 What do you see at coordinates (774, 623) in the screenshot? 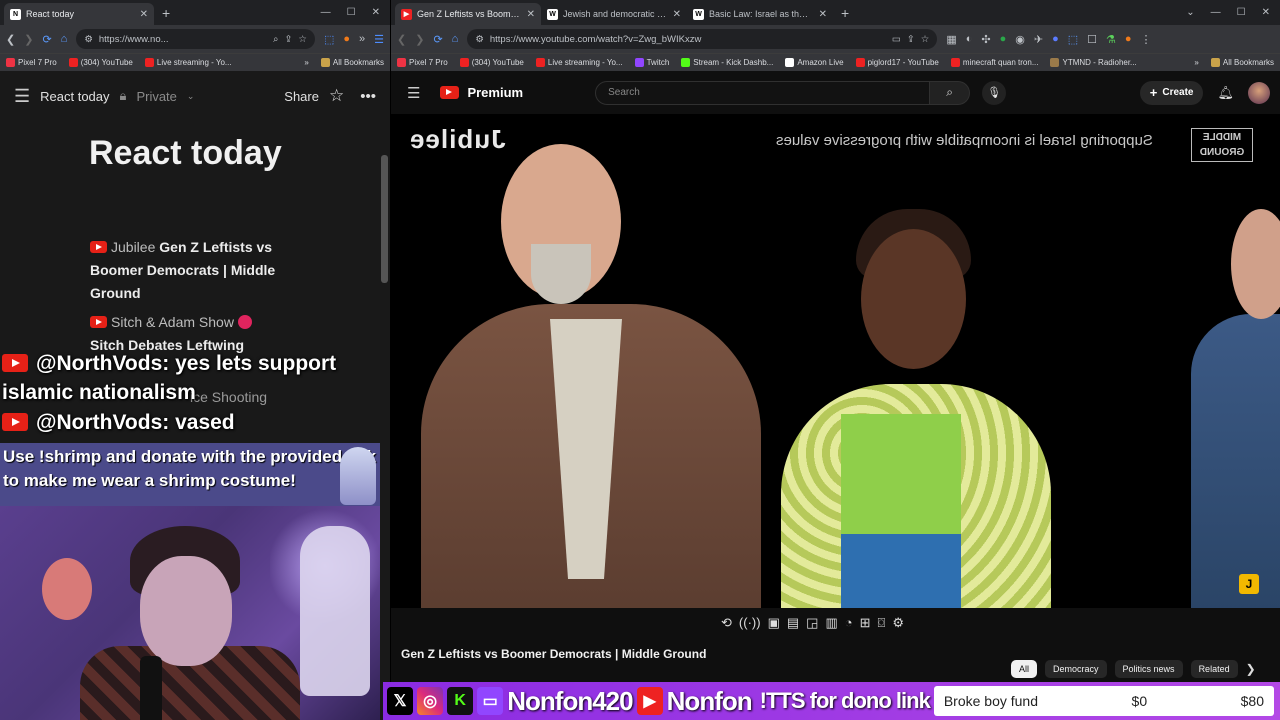
I see `cinema-icon: ▣` at bounding box center [774, 623].